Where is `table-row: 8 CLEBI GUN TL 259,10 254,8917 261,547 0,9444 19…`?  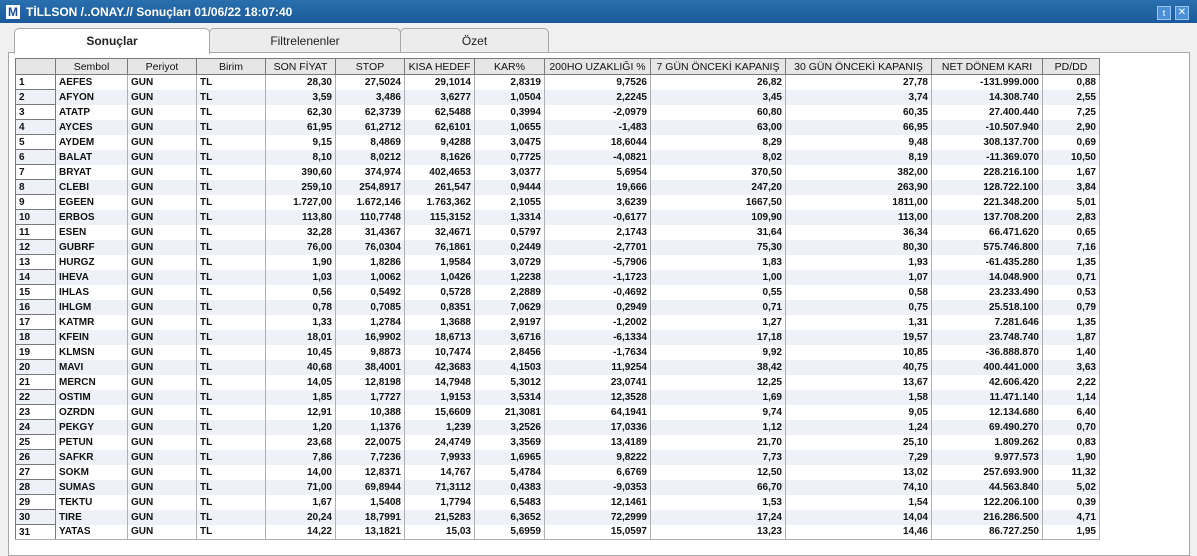
table-row: 8 CLEBI GUN TL 259,10 254,8917 261,547 0,9444 19… is located at coordinates (557, 187).